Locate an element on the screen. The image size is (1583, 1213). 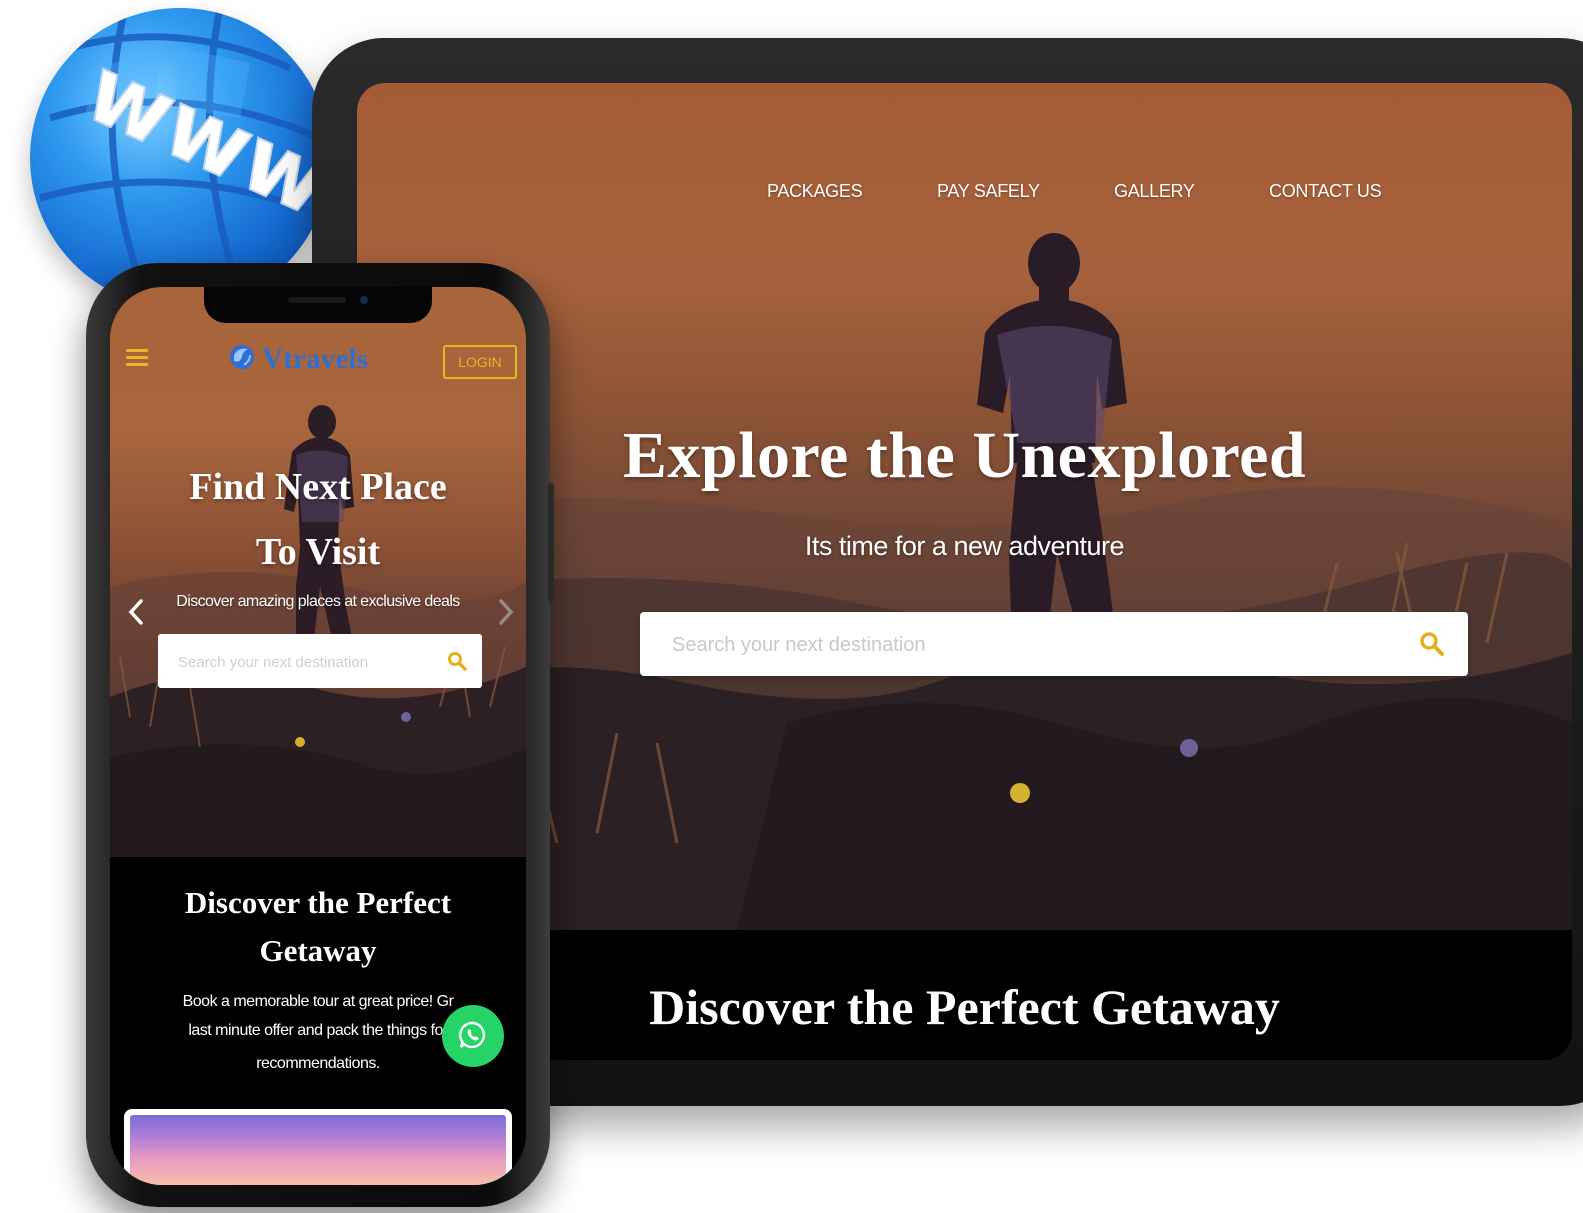
phone-side-button is located at coordinates (551, 543).